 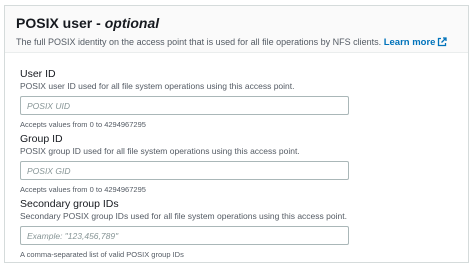 I want to click on user-id-label: User ID, so click(x=38, y=74).